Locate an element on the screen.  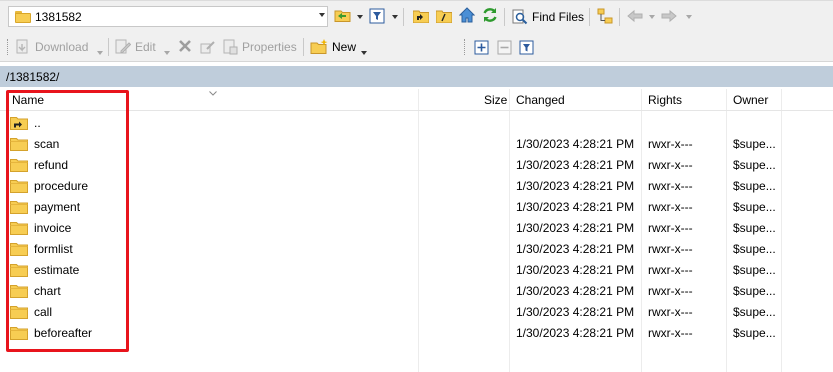
open-directory-dropdown-icon is located at coordinates (360, 17).